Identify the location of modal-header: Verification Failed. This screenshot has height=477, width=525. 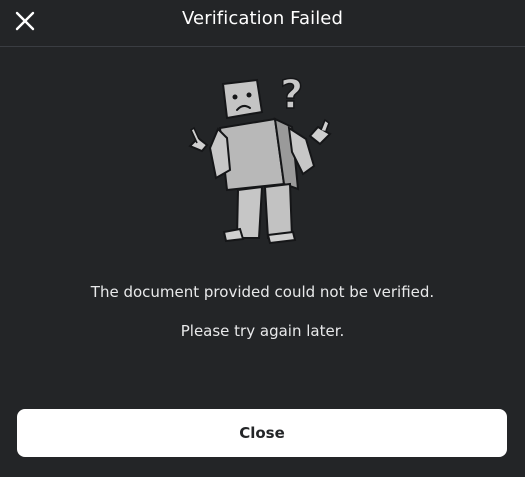
(262, 23).